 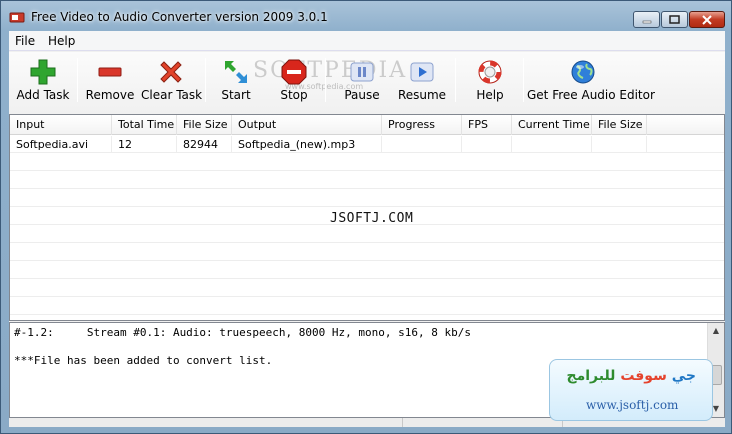 I want to click on menu-file: File, so click(x=25, y=41).